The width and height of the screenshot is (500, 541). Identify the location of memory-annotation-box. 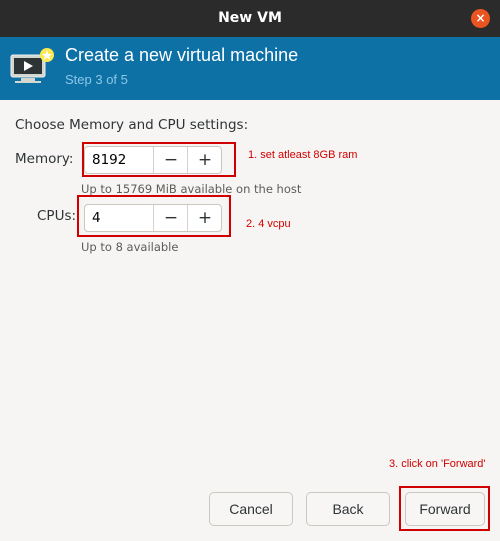
(159, 159).